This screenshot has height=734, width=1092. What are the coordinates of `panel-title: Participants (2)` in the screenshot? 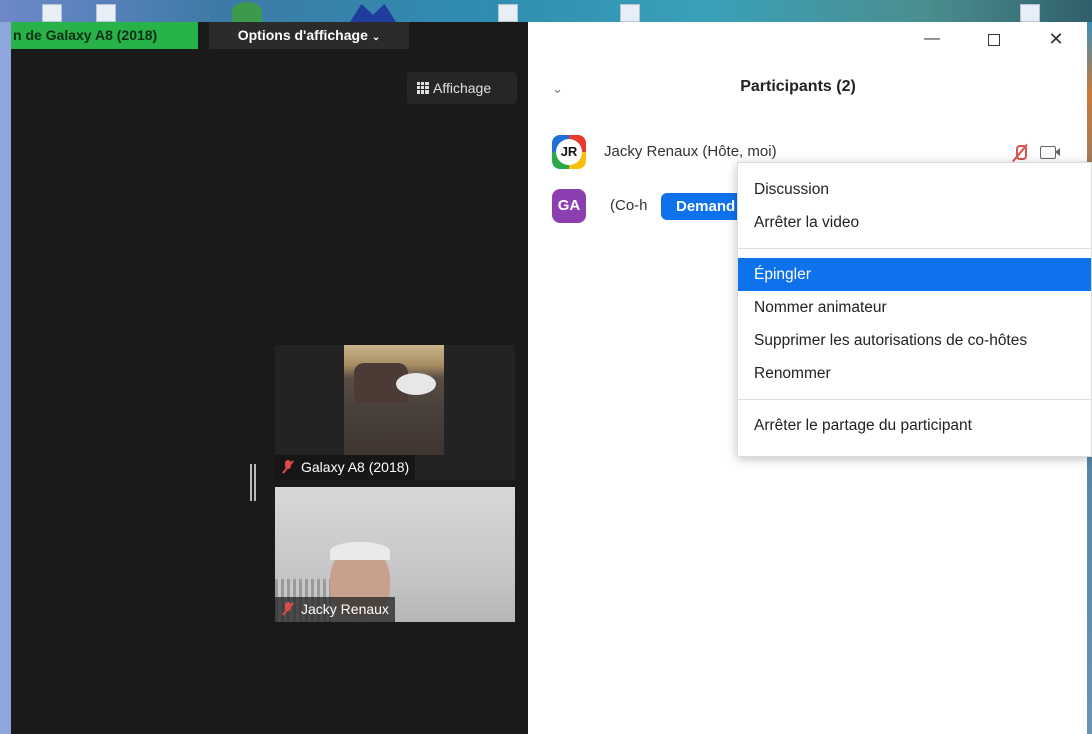 It's located at (798, 86).